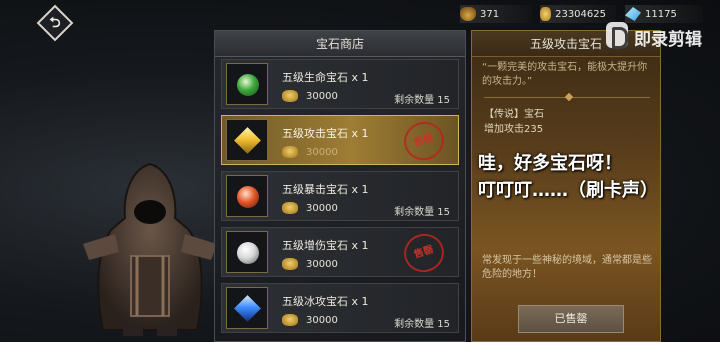 The height and width of the screenshot is (342, 720). Describe the element at coordinates (568, 190) in the screenshot. I see `caption-line-2: 叮叮叮……（刷卡声）` at that location.